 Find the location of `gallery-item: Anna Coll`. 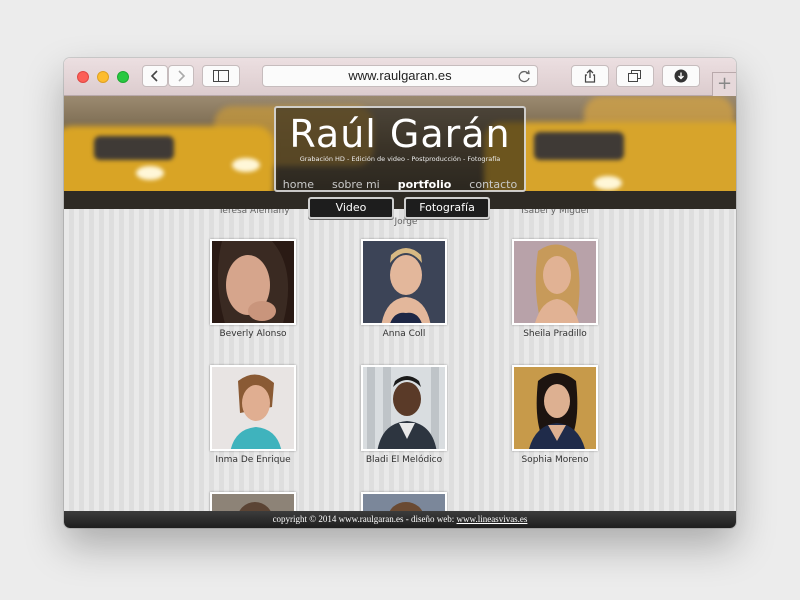

gallery-item: Anna Coll is located at coordinates (404, 289).